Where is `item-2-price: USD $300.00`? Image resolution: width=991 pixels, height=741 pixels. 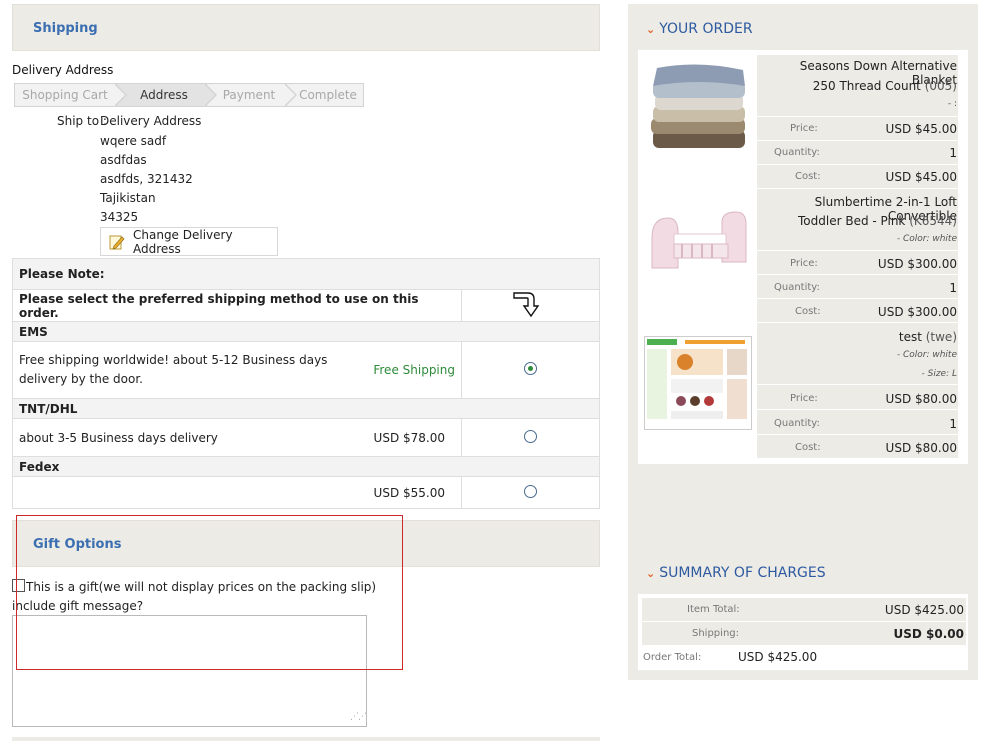 item-2-price: USD $300.00 is located at coordinates (917, 264).